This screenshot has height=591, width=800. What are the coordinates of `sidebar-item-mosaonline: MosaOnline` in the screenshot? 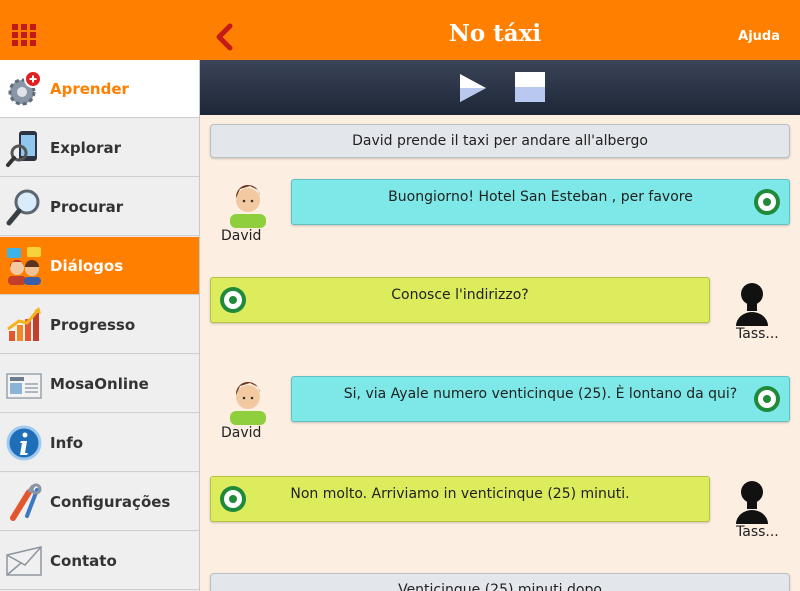 It's located at (99, 384).